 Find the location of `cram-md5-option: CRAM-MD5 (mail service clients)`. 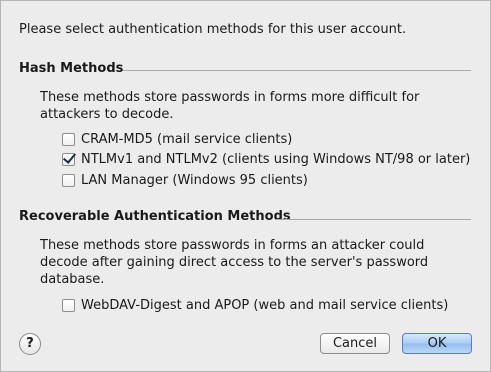

cram-md5-option: CRAM-MD5 (mail service clients) is located at coordinates (177, 139).